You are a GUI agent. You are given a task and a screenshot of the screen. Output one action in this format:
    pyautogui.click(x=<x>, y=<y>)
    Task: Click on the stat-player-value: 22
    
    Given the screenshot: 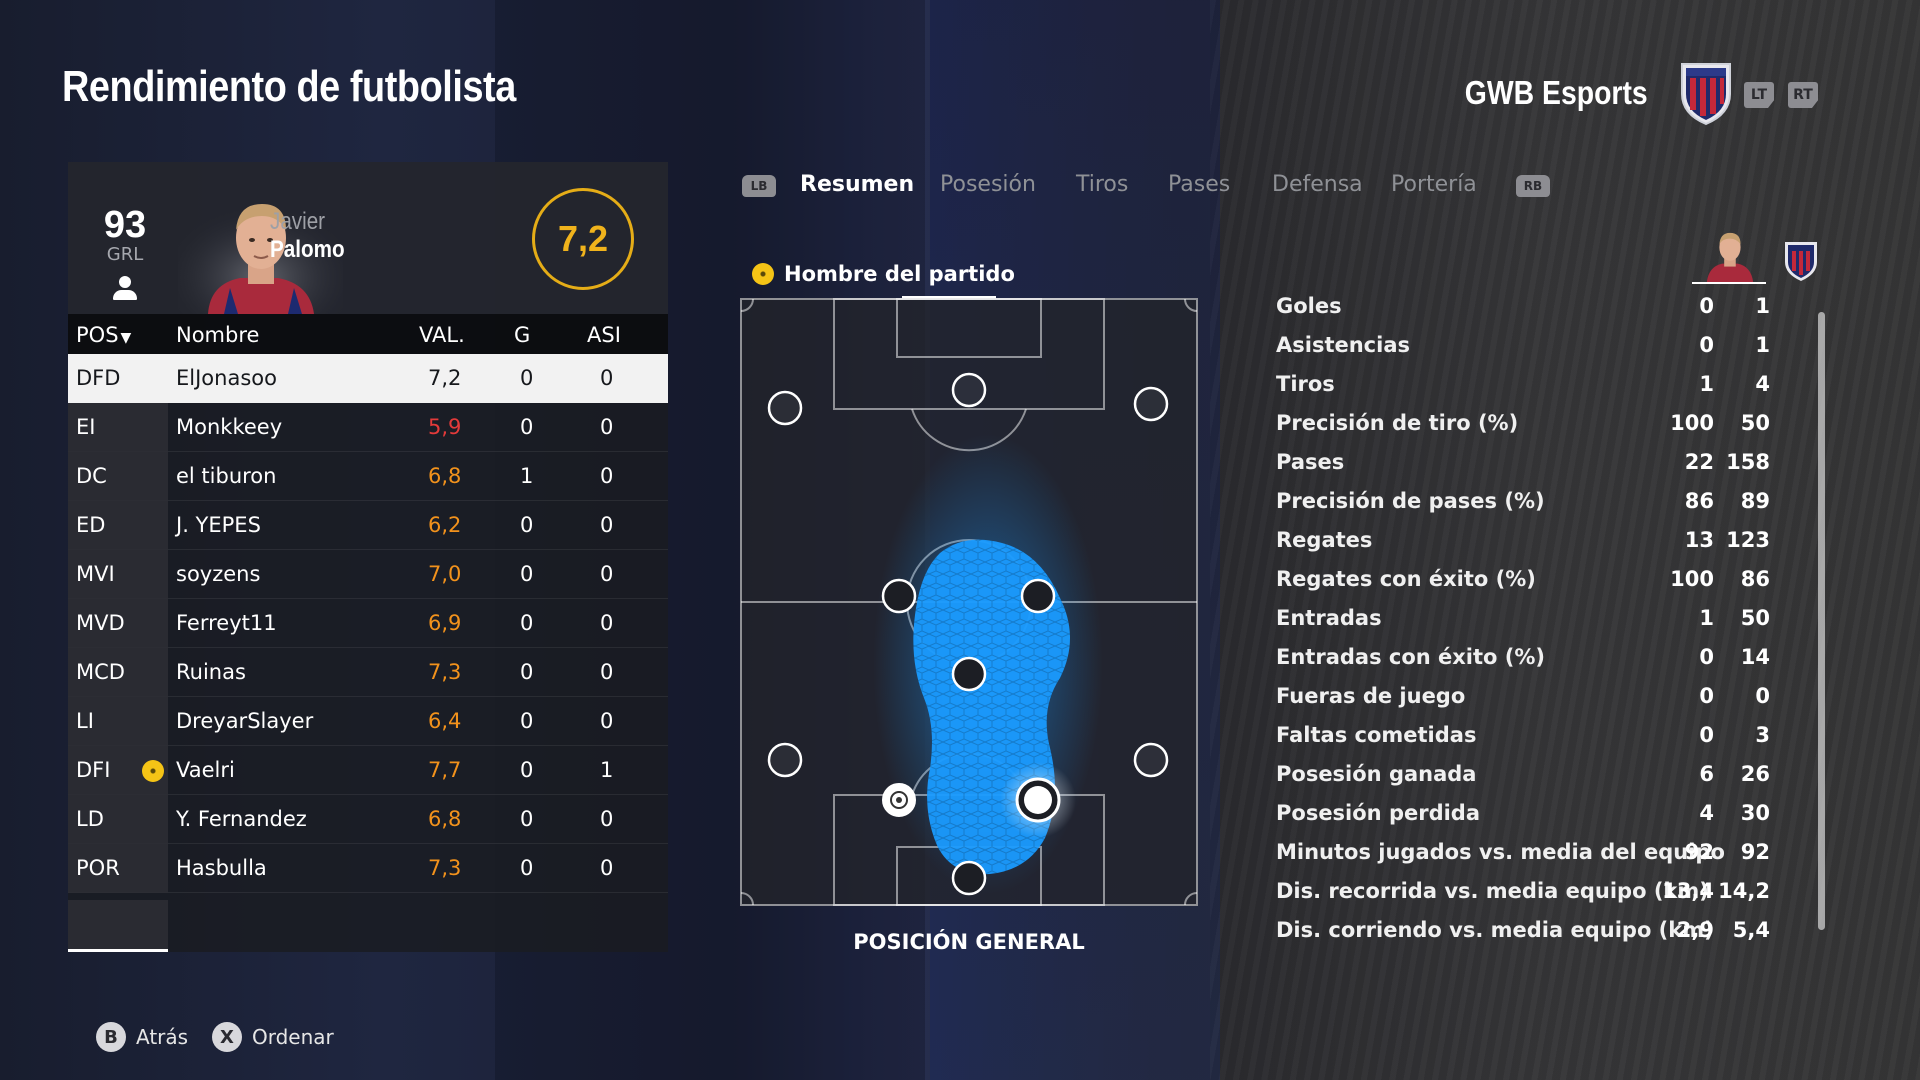 What is the action you would take?
    pyautogui.click(x=1699, y=462)
    